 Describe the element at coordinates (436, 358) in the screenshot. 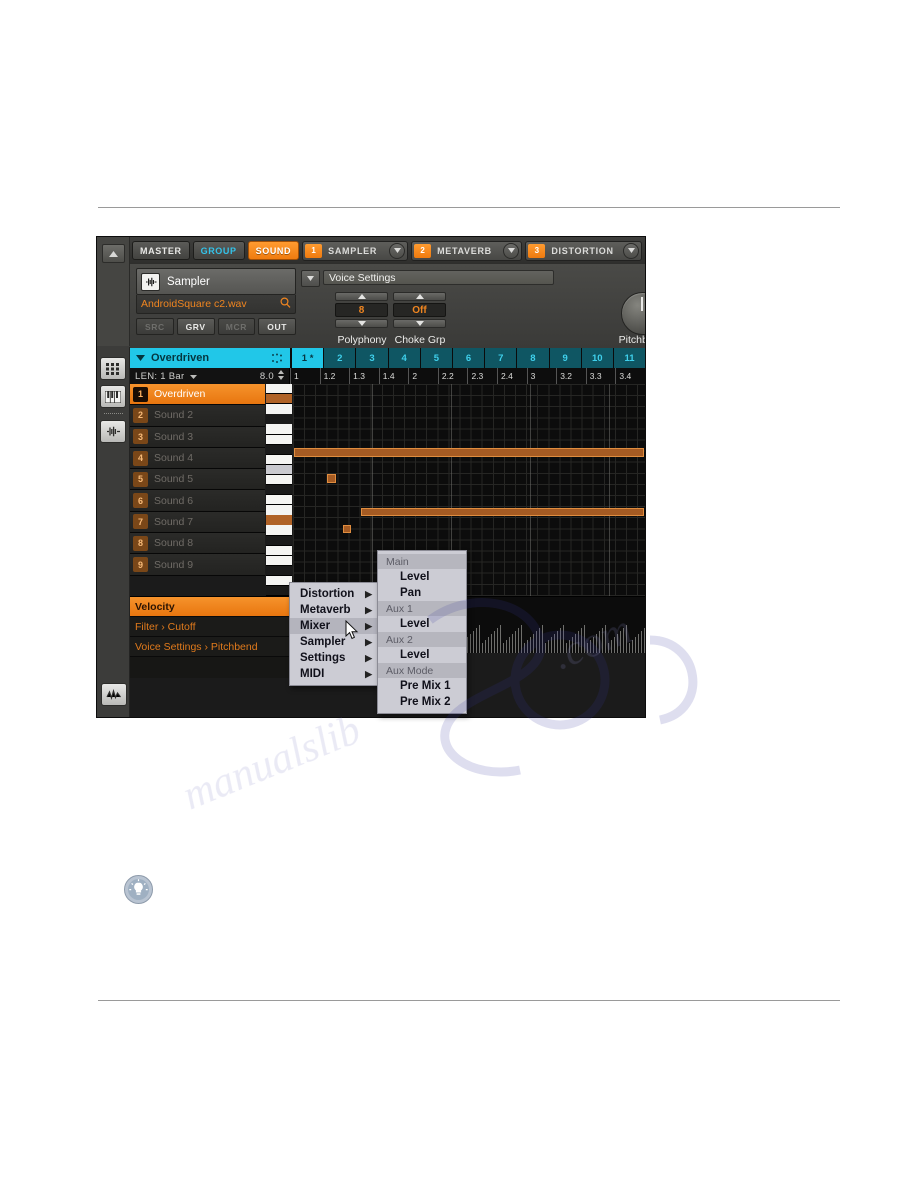

I see `pattern-bank-5: 5` at that location.